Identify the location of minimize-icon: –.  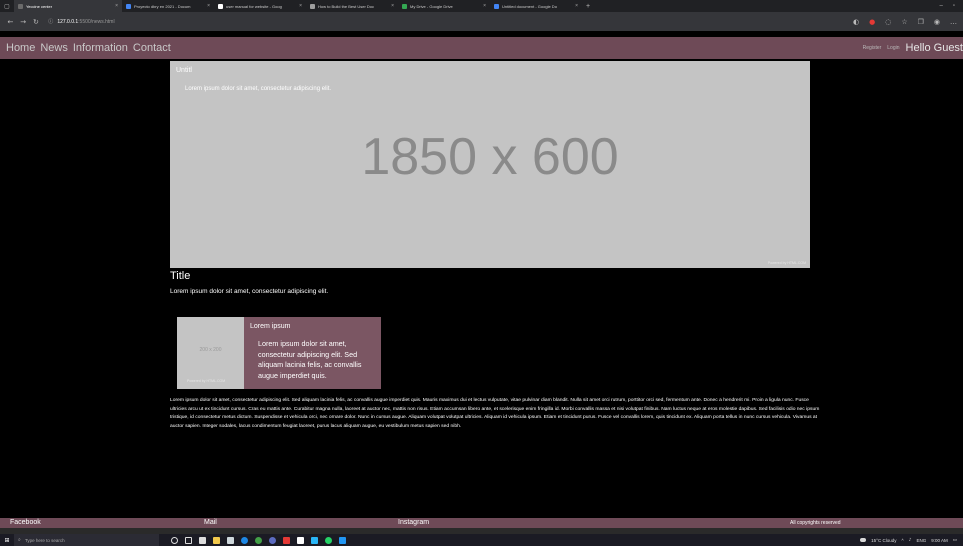
(941, 6).